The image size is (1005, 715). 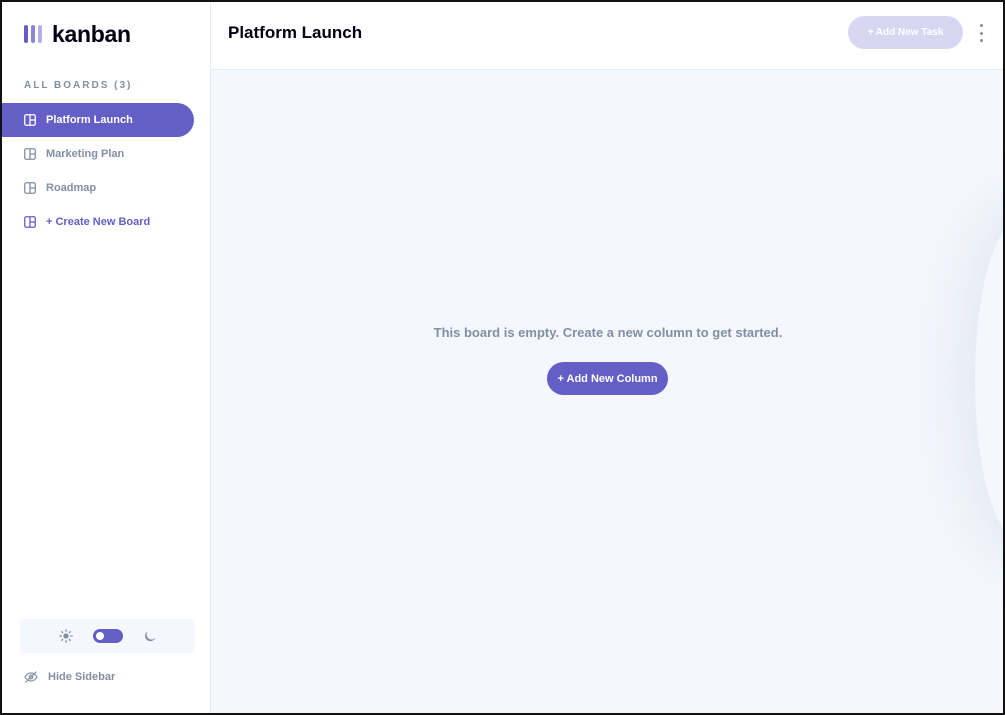 What do you see at coordinates (607, 36) in the screenshot?
I see `header: Platform Launch + Add New Task` at bounding box center [607, 36].